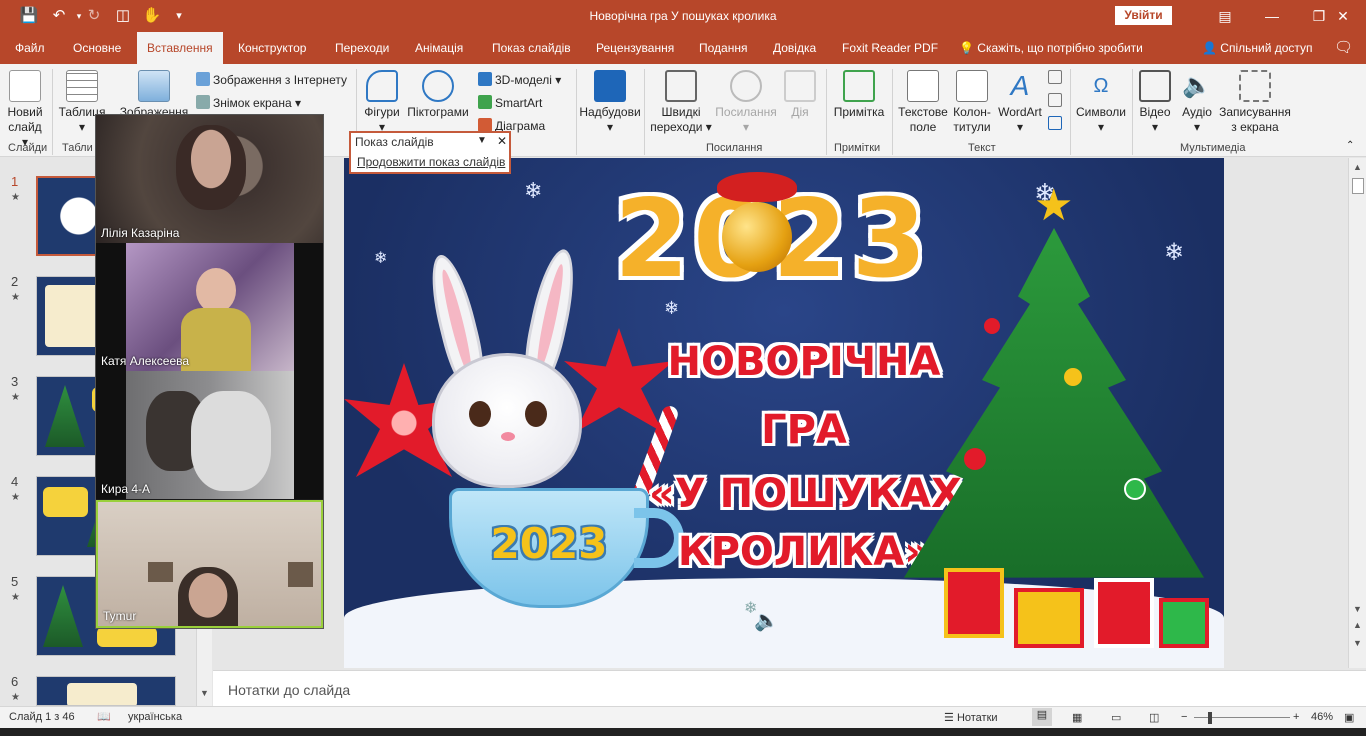 This screenshot has width=1366, height=736. Describe the element at coordinates (1116, 717) in the screenshot. I see `reading-view-icon: ▭` at that location.